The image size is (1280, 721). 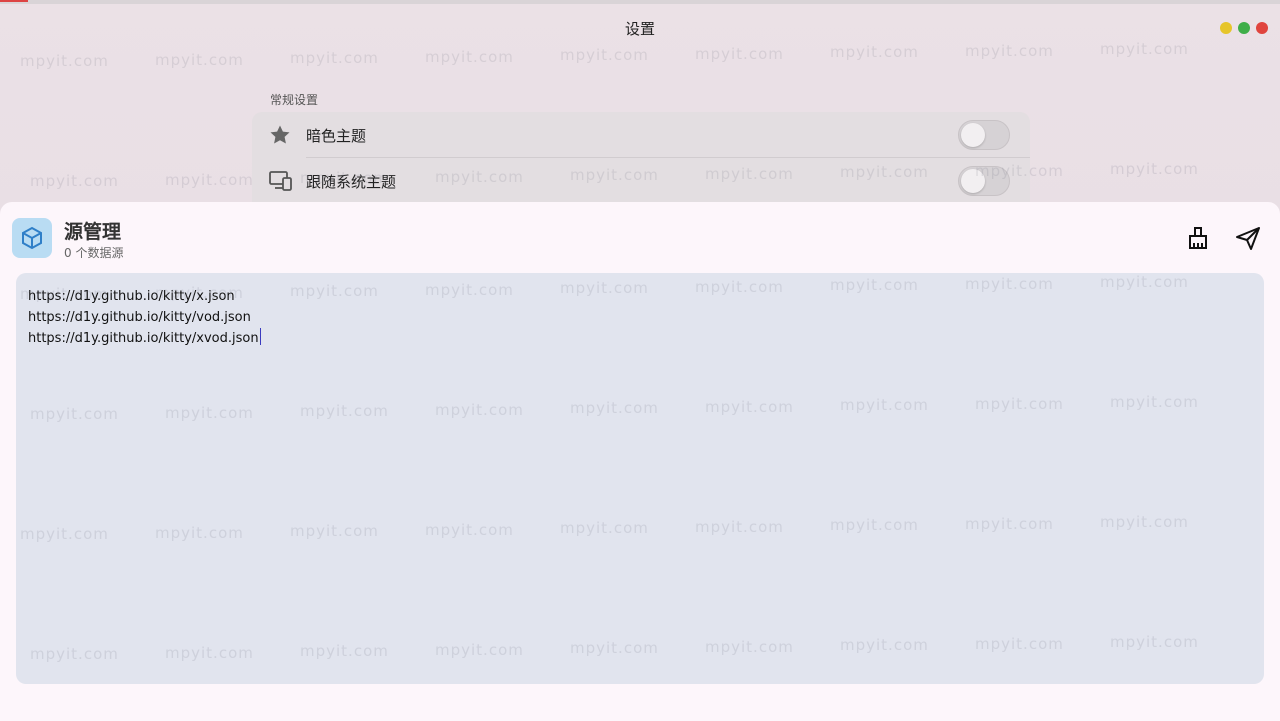 I want to click on dark-theme-toggle, so click(x=984, y=135).